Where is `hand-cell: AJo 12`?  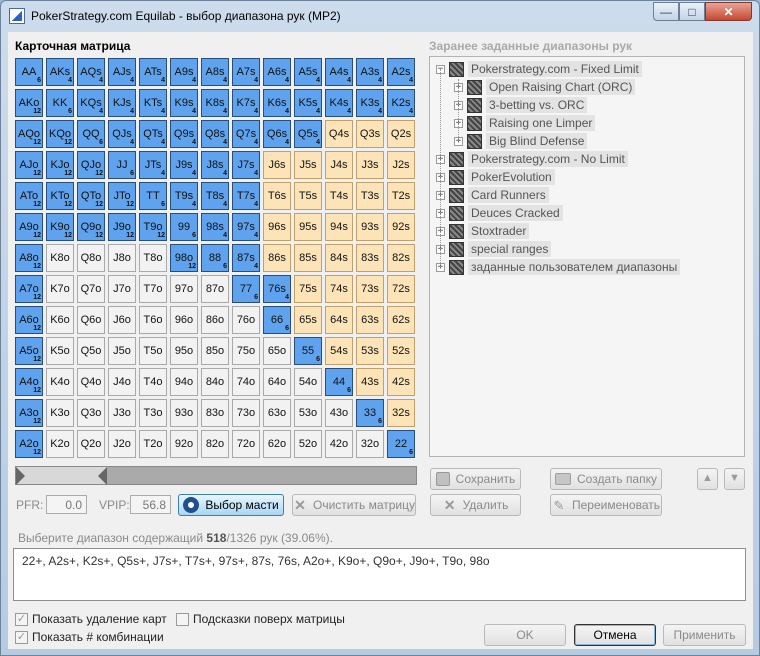
hand-cell: AJo 12 is located at coordinates (29, 165).